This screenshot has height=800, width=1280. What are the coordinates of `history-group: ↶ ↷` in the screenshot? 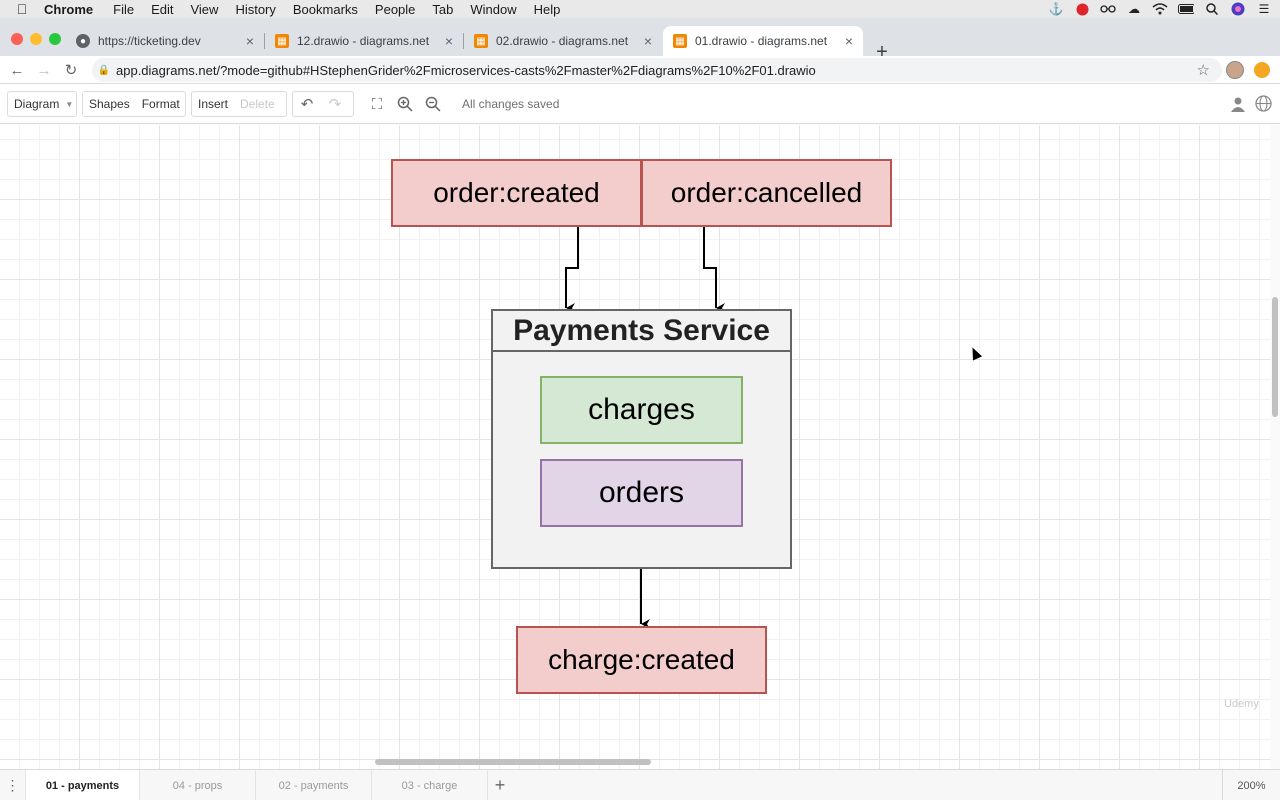 It's located at (323, 104).